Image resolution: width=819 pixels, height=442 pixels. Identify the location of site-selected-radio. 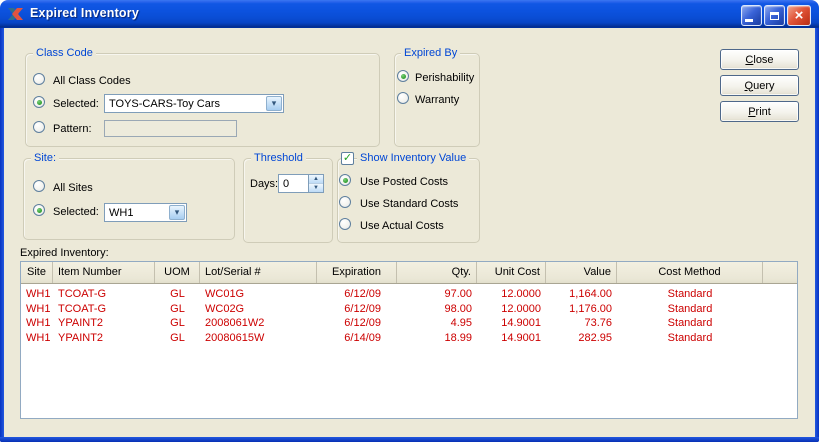
(39, 210).